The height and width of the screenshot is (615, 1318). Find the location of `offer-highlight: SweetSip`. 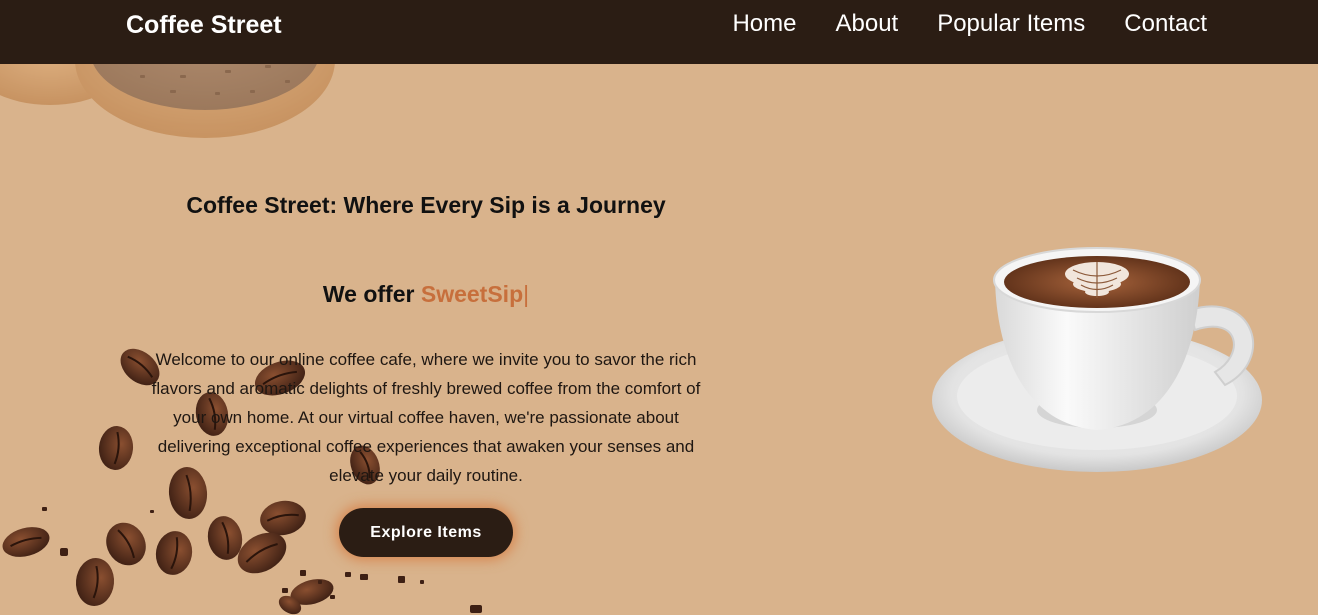

offer-highlight: SweetSip is located at coordinates (472, 294).